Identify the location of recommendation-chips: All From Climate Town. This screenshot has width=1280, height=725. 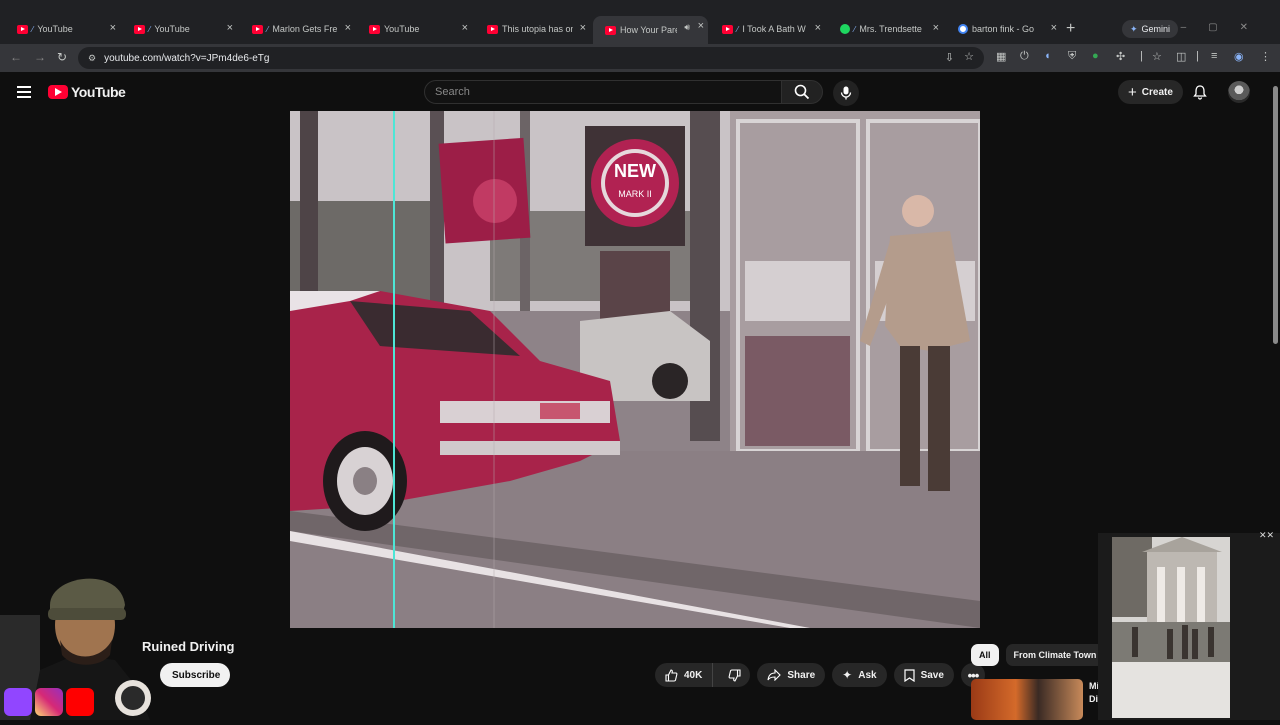
(1038, 655).